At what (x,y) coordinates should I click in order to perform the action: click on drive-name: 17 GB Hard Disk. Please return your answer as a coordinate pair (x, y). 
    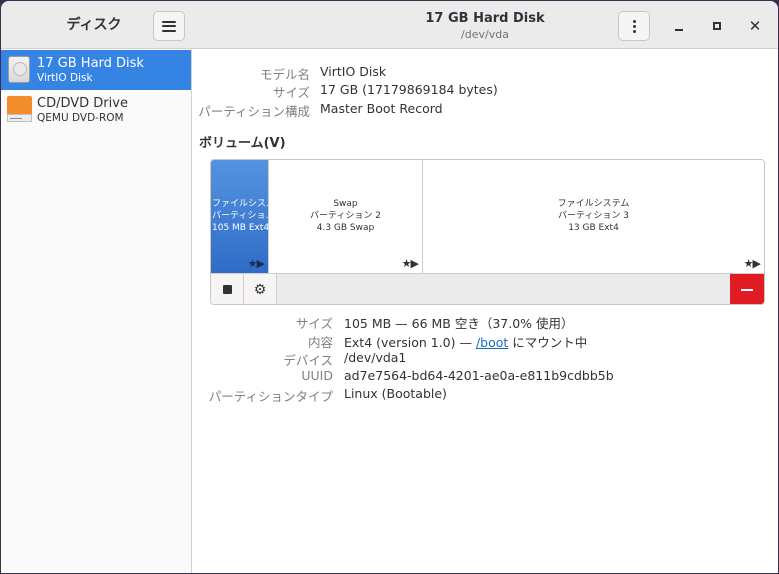
    Looking at the image, I should click on (90, 63).